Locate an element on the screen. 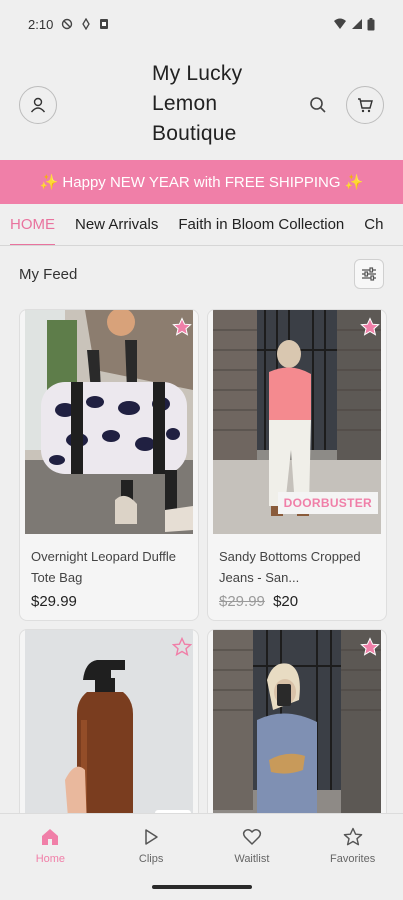 The width and height of the screenshot is (403, 900). cart-button is located at coordinates (365, 105).